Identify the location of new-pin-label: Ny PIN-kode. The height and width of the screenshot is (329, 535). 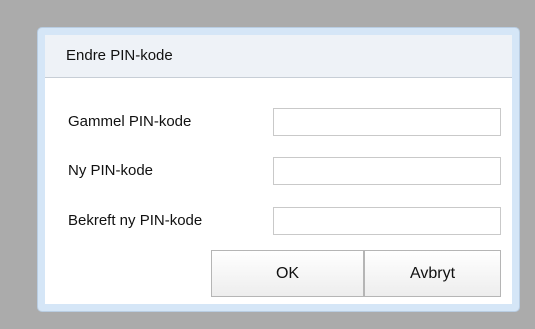
(111, 170).